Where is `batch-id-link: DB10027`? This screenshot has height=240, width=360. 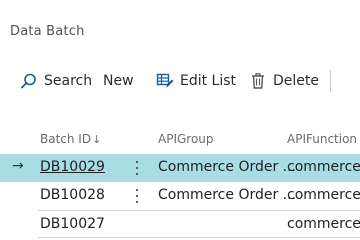 batch-id-link: DB10027 is located at coordinates (72, 224).